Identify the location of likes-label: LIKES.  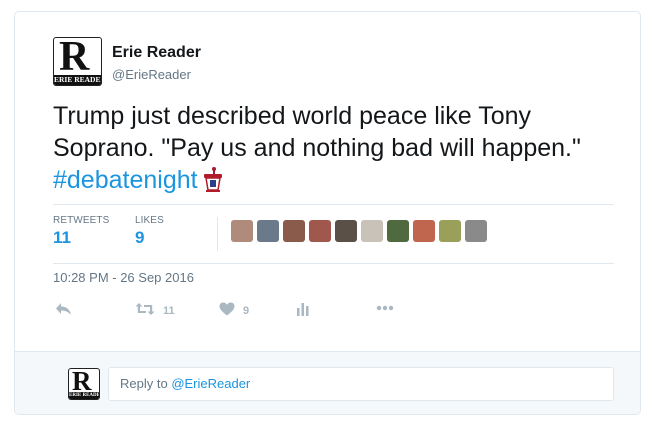
(149, 220).